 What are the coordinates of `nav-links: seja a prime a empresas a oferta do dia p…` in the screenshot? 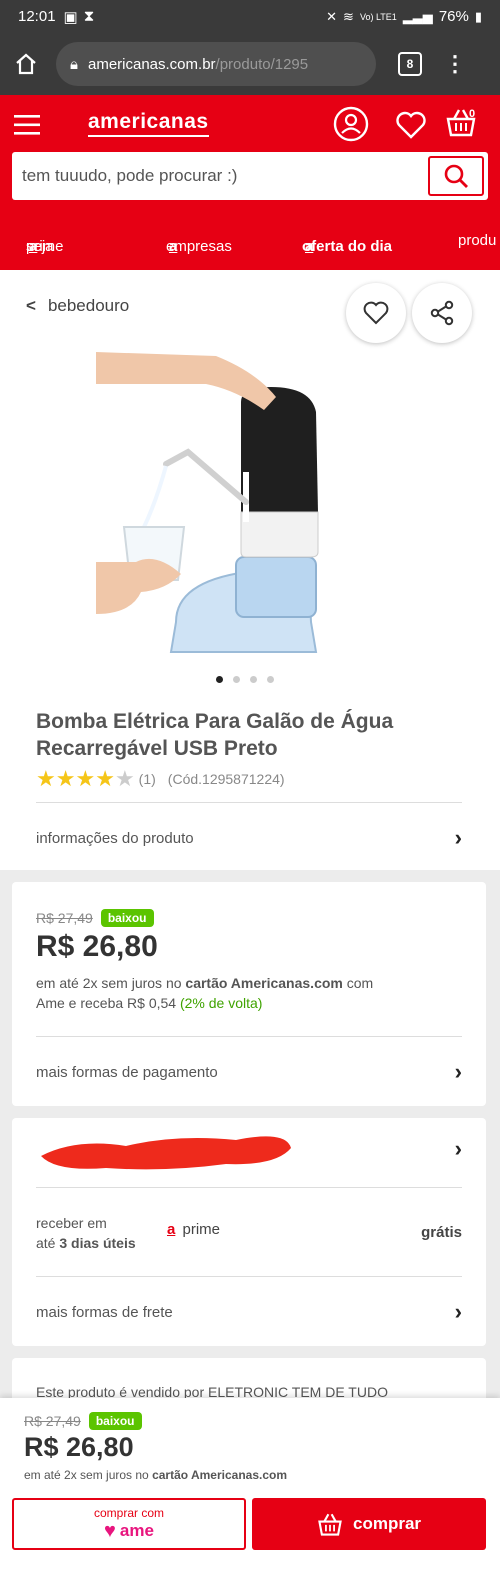 It's located at (261, 243).